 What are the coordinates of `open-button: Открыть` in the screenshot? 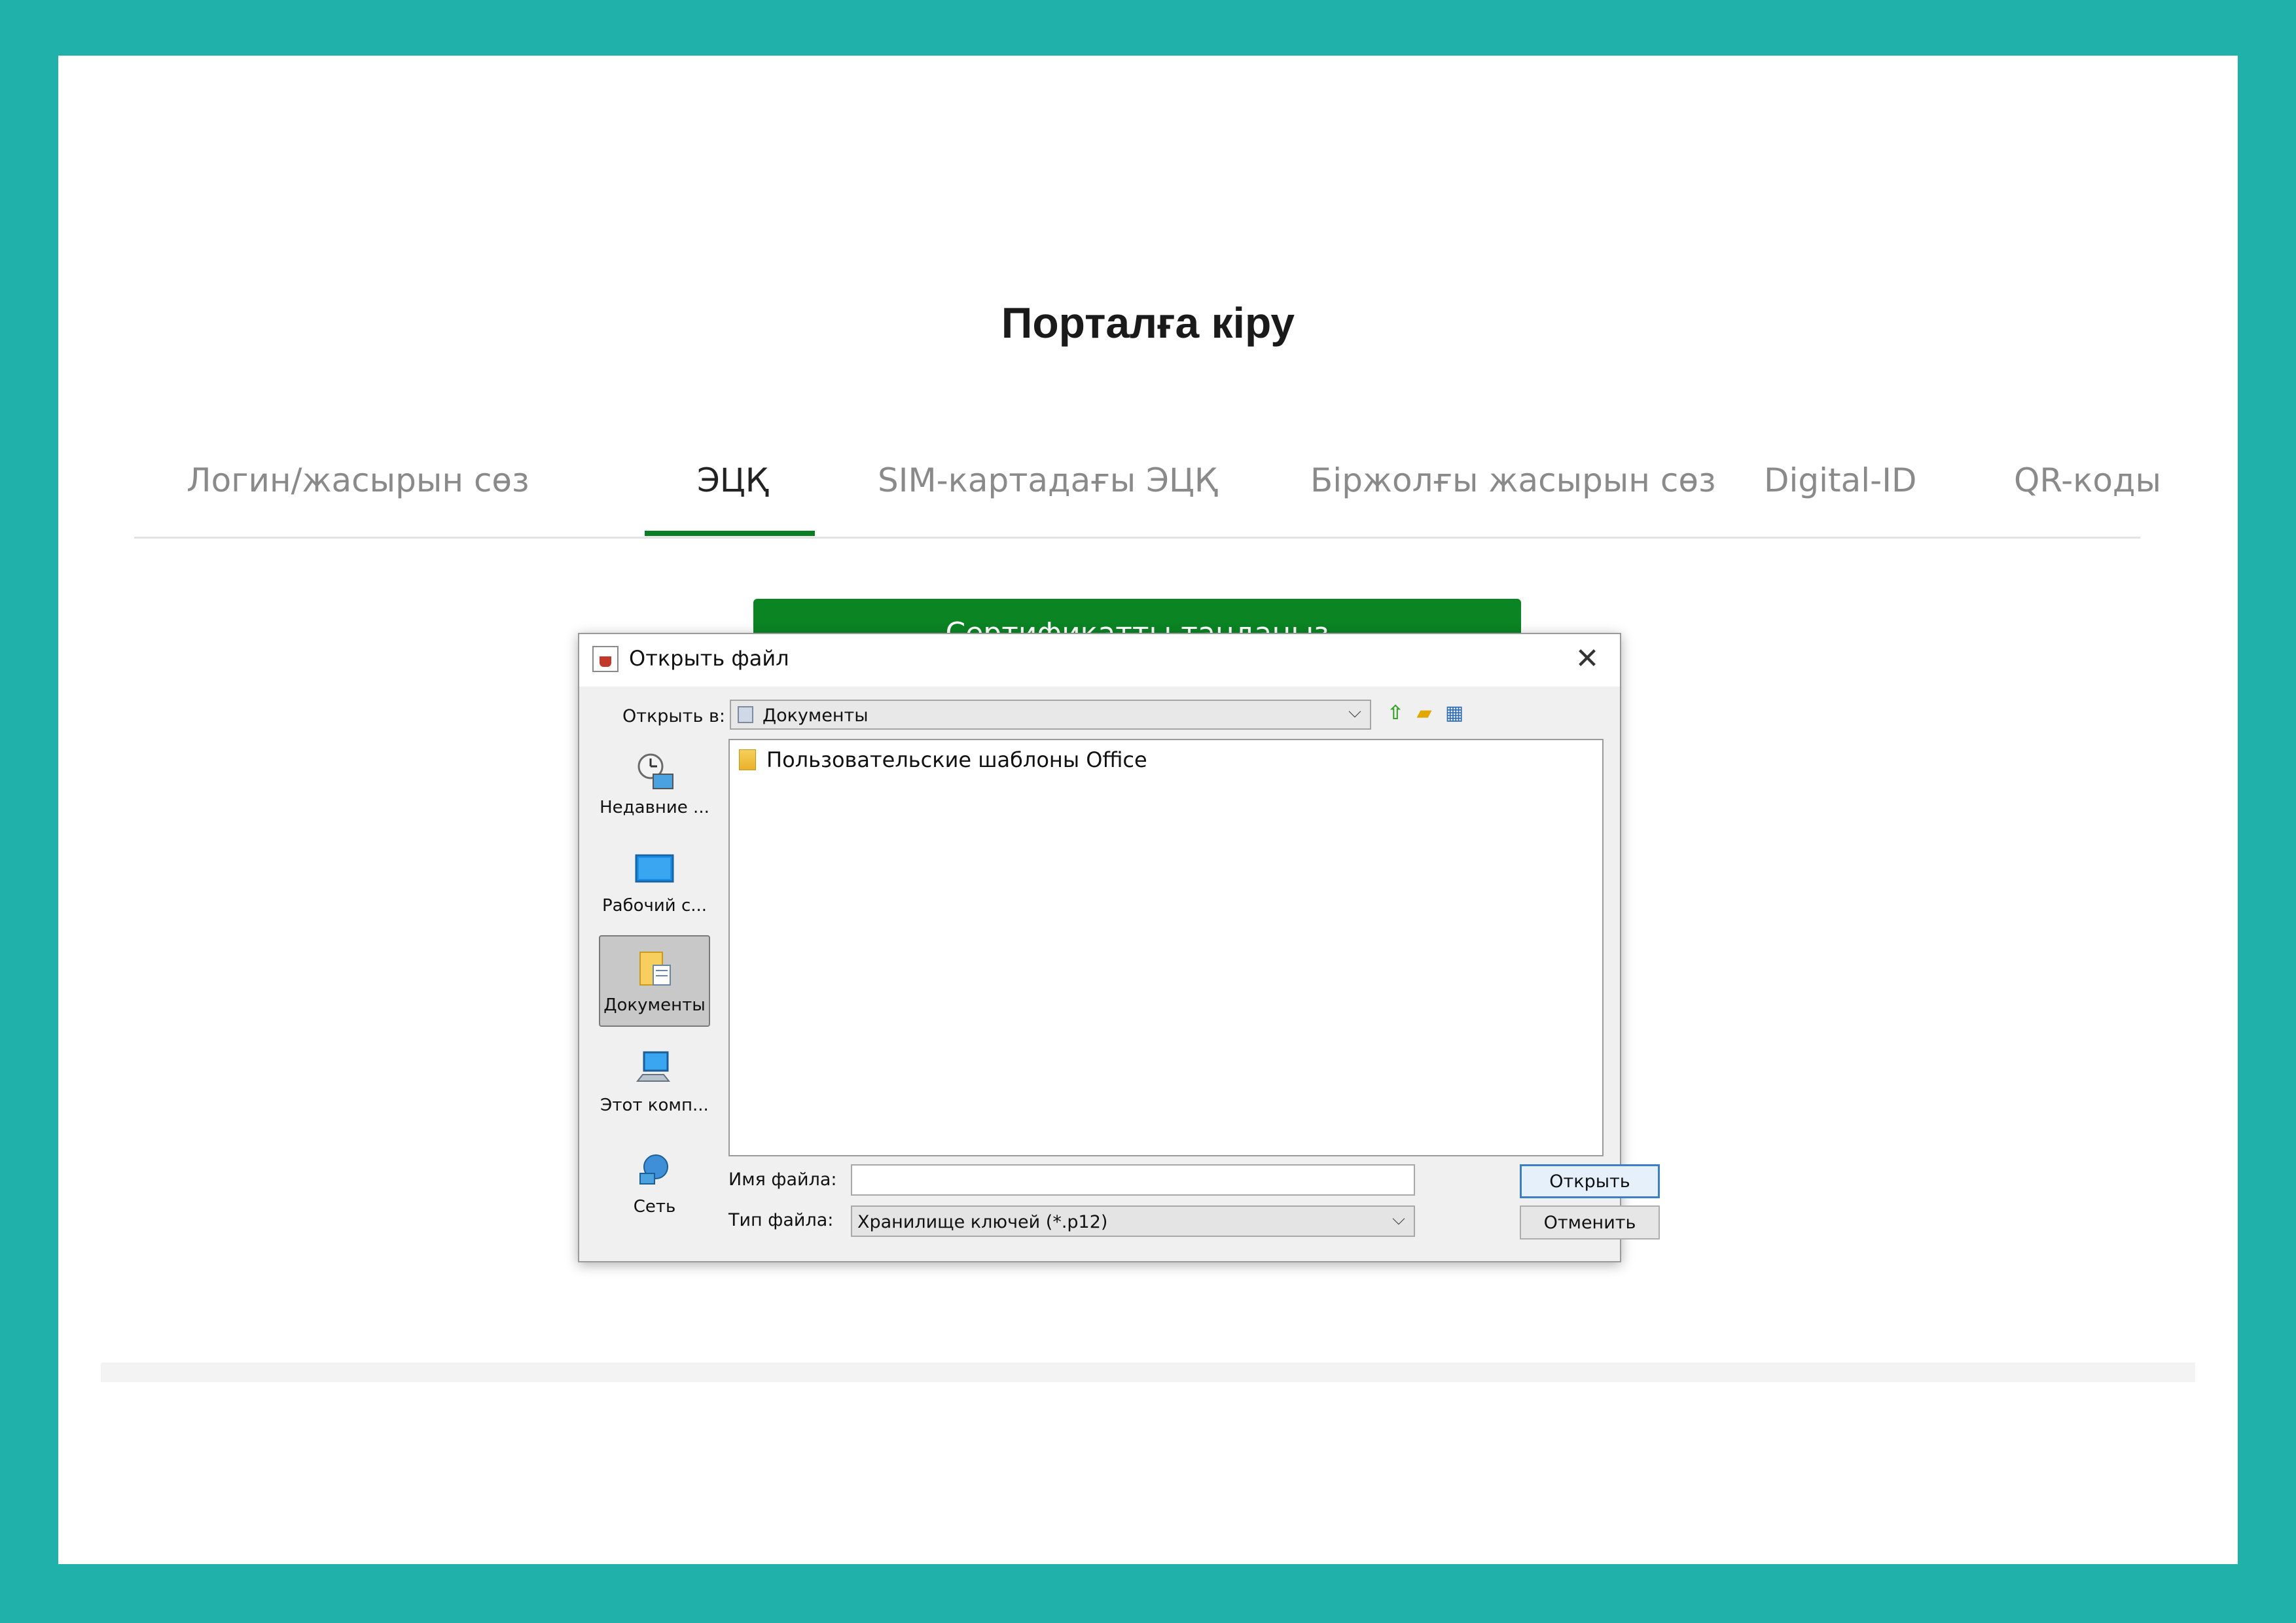 It's located at (1590, 1181).